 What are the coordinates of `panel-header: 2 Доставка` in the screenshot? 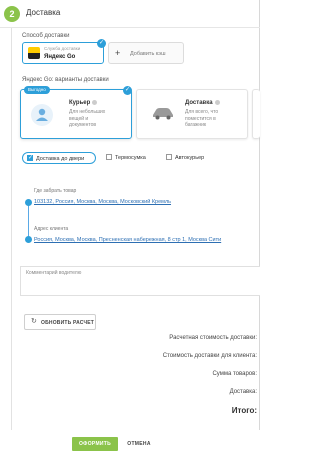 It's located at (130, 14).